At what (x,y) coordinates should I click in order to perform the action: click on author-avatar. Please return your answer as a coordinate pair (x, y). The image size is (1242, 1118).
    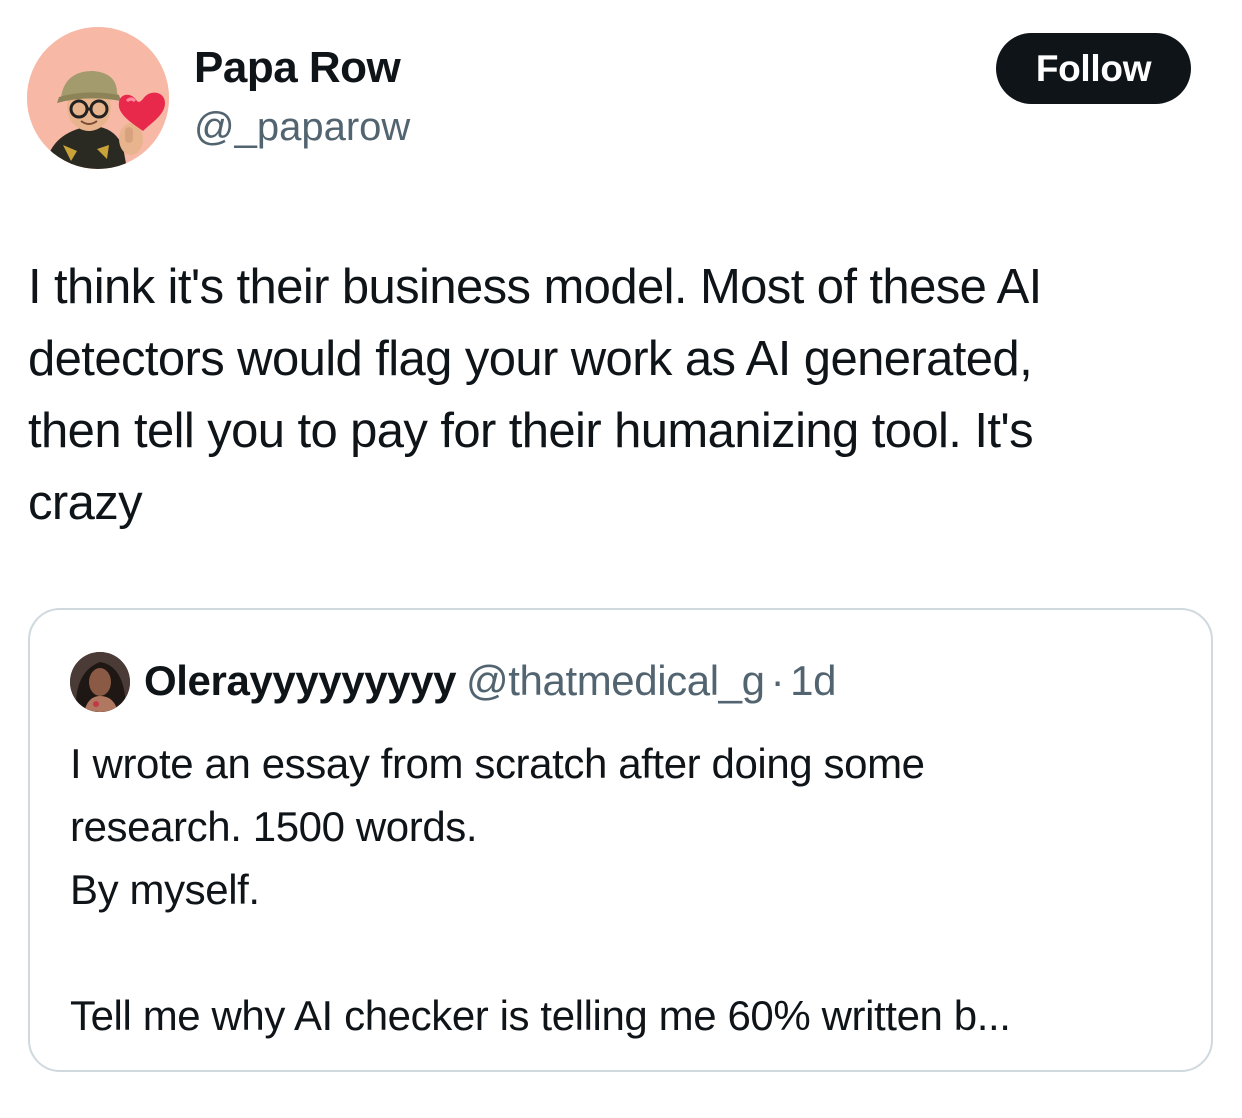
    Looking at the image, I should click on (98, 98).